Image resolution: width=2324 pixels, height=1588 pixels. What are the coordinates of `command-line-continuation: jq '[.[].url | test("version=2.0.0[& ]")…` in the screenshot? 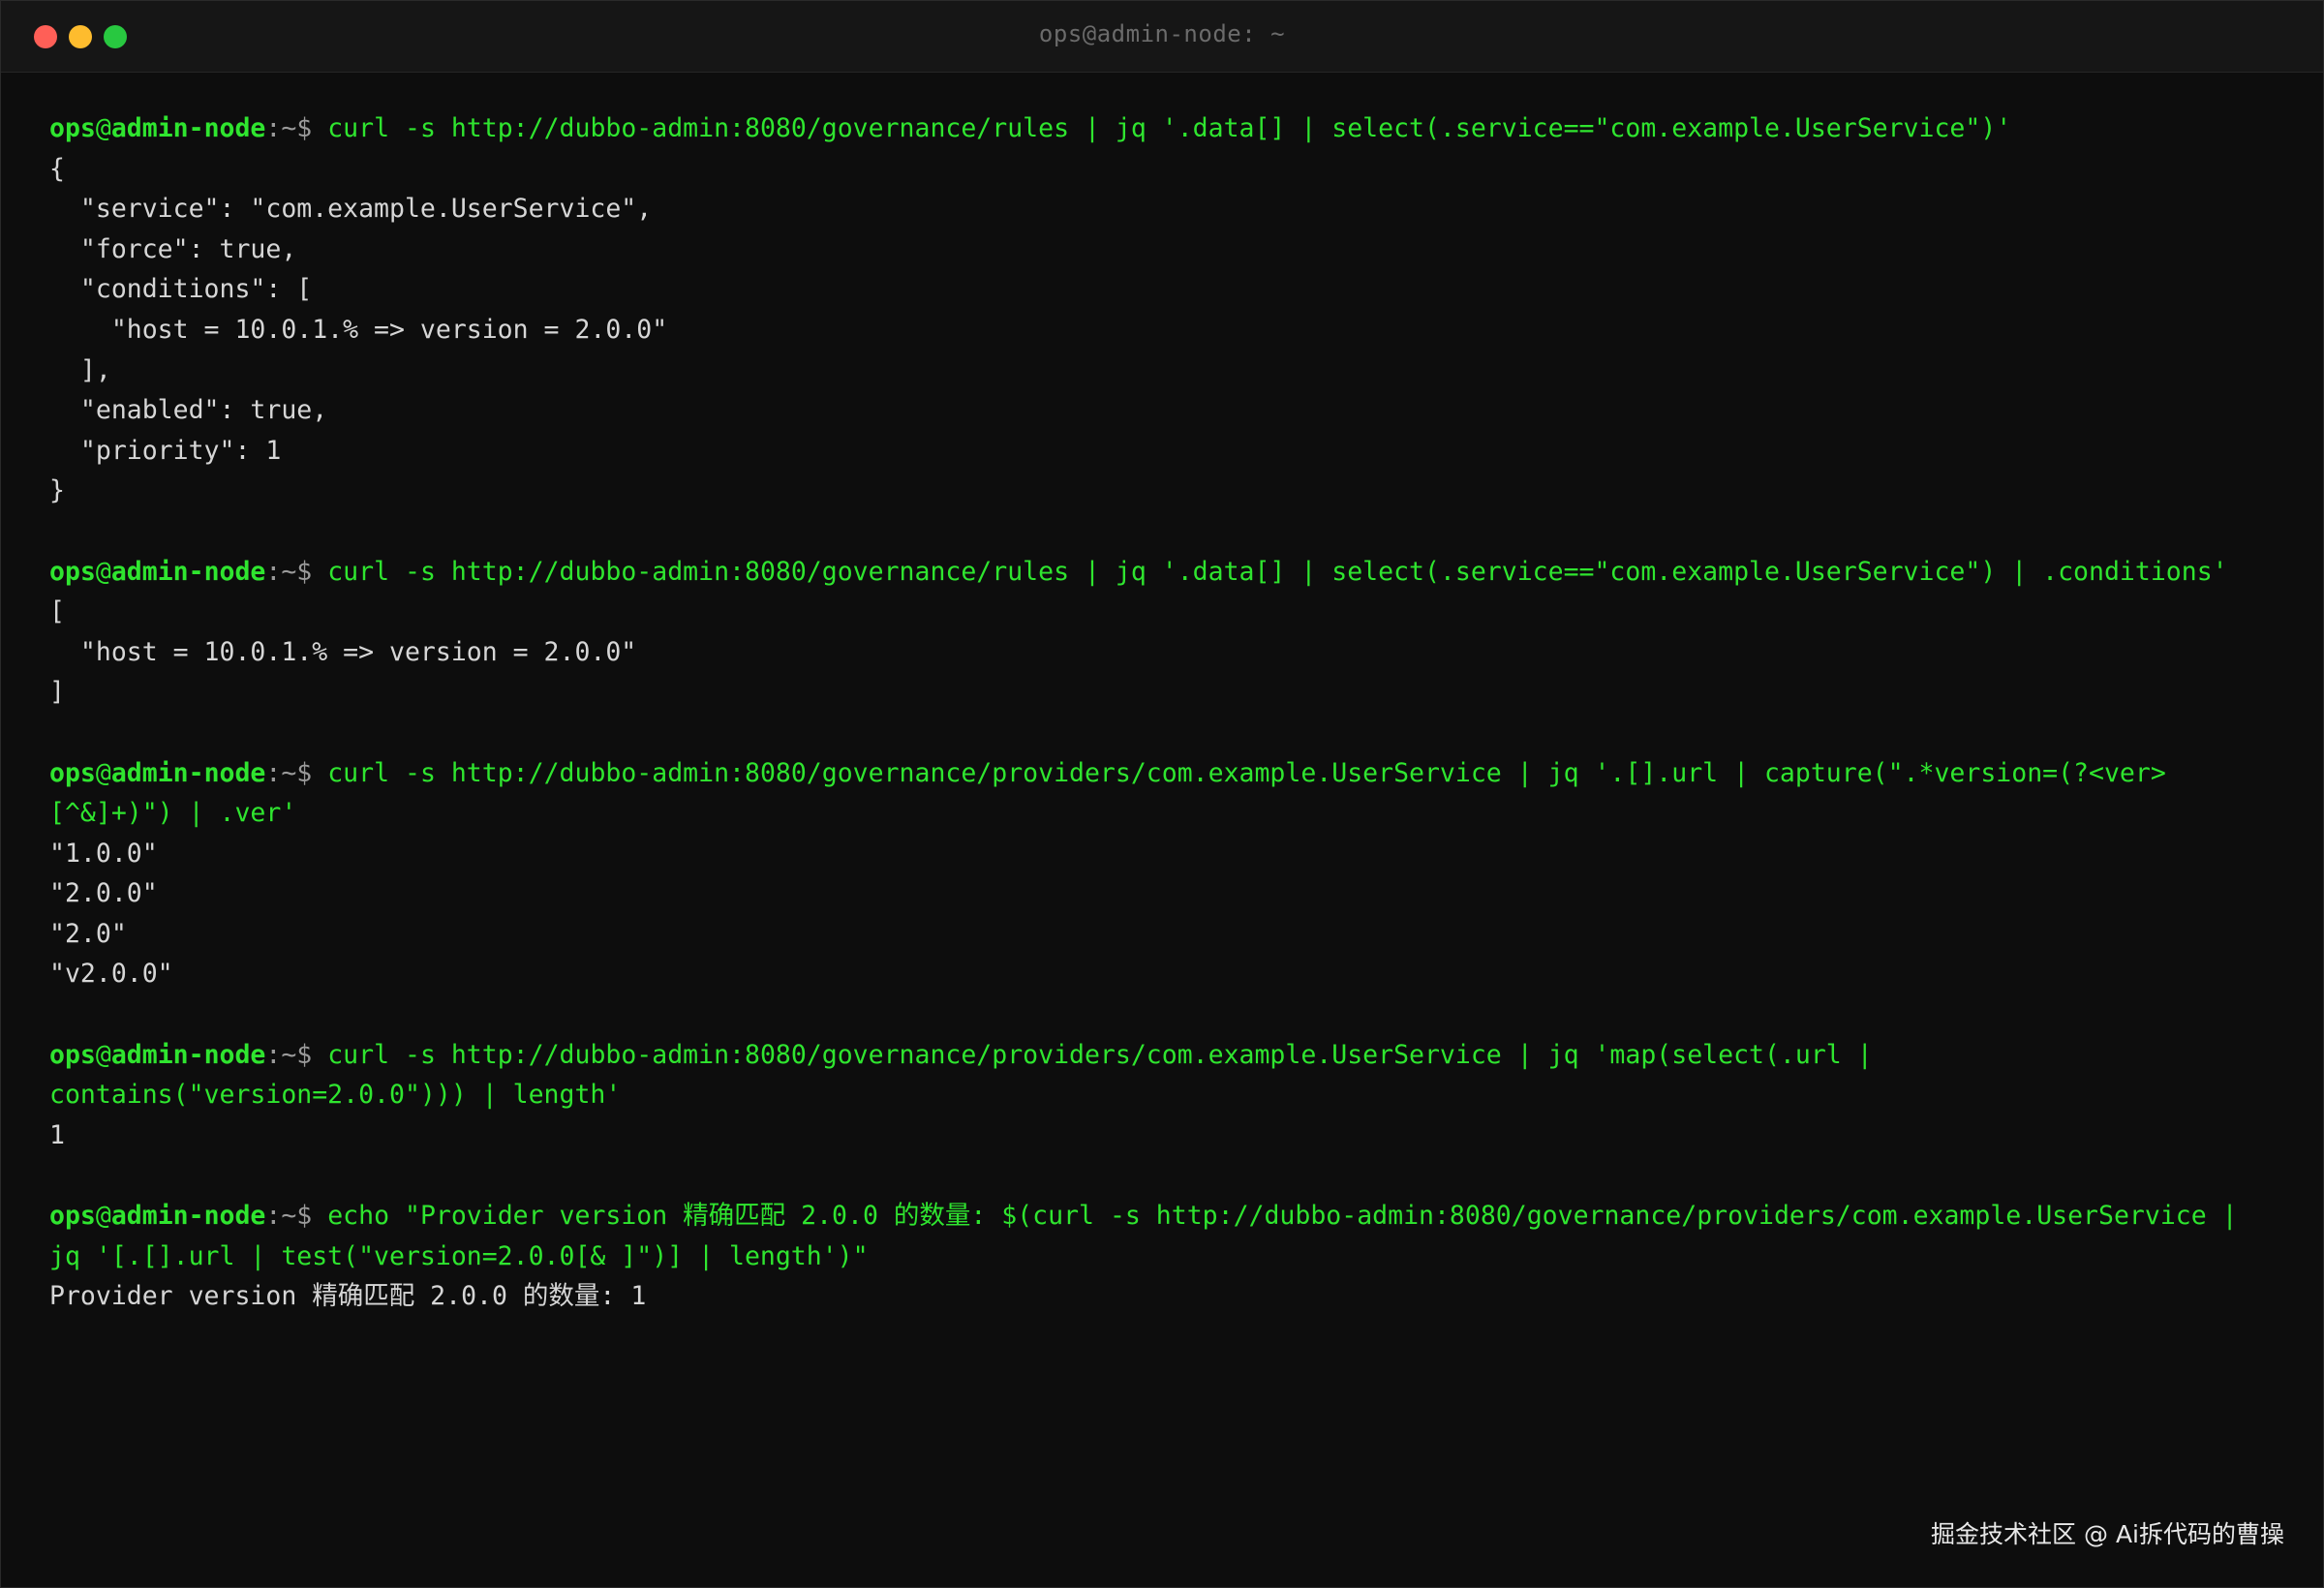 It's located at (1173, 1257).